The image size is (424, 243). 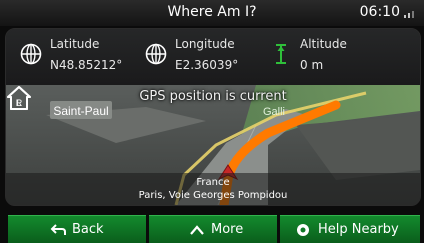 I want to click on clock: 06:10, so click(x=379, y=12).